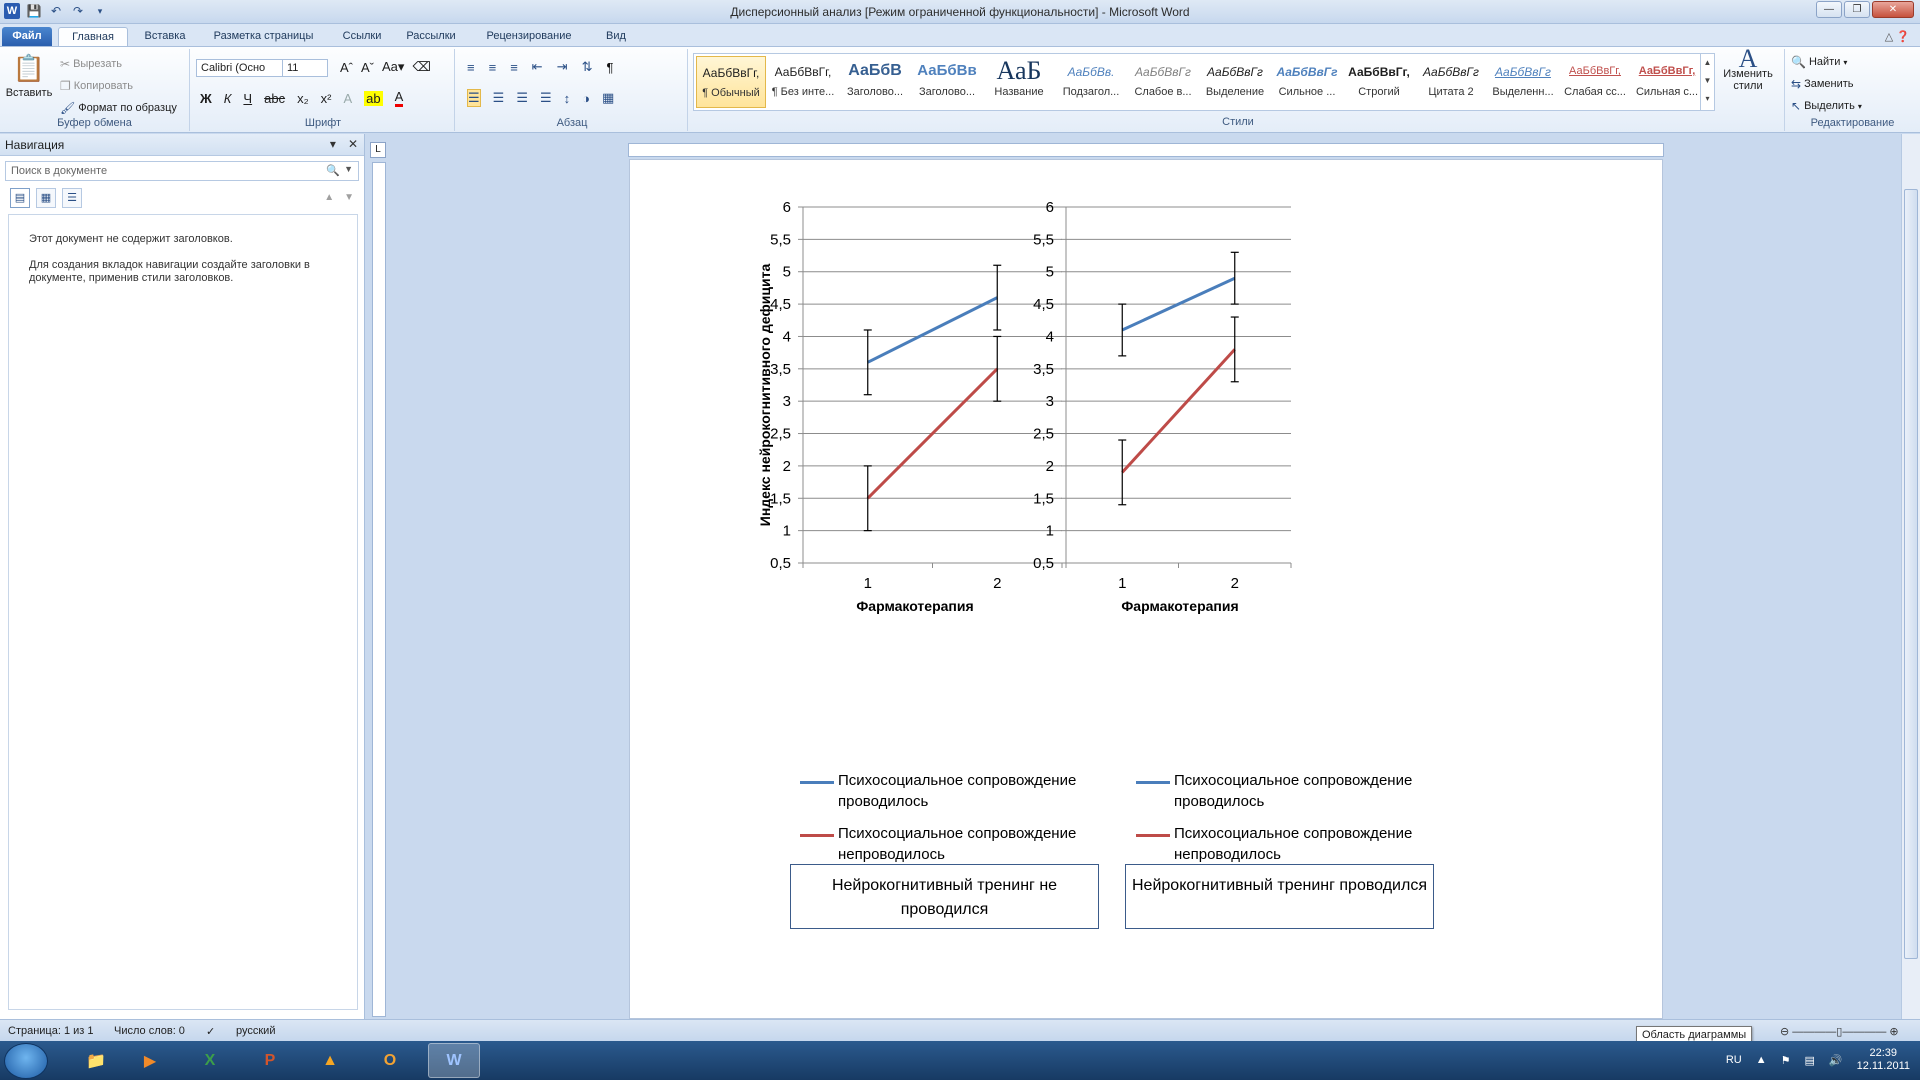  What do you see at coordinates (347, 98) in the screenshot?
I see `text-effects-icon: A` at bounding box center [347, 98].